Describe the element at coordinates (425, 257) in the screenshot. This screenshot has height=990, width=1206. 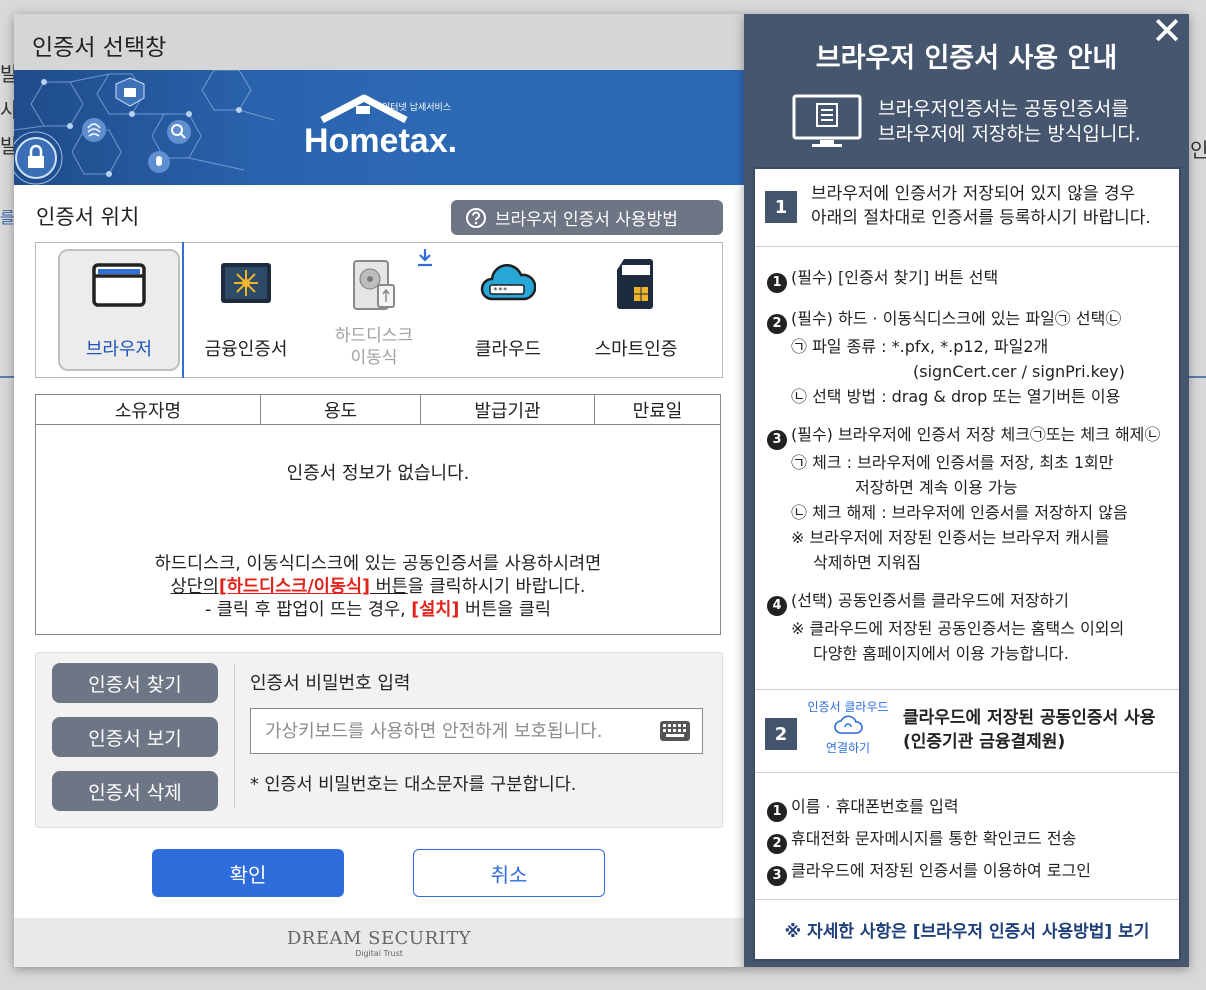
I see `download-icon` at that location.